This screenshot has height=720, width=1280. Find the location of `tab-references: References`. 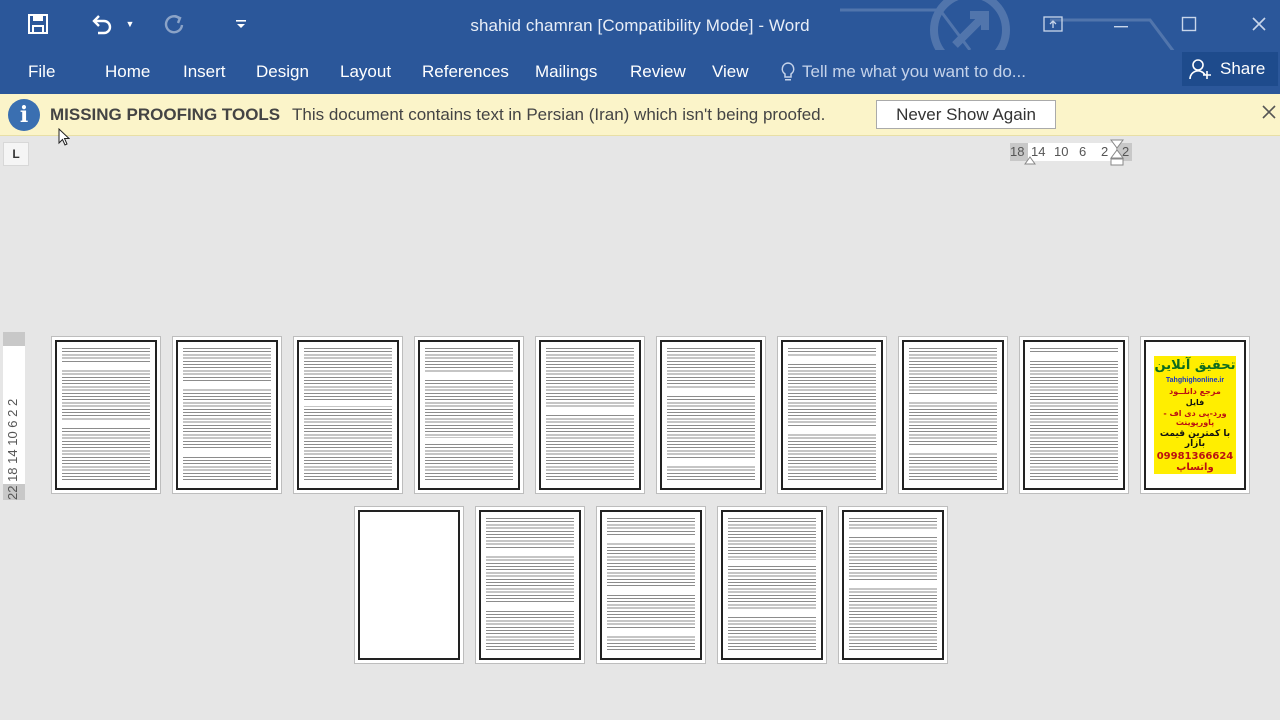

tab-references: References is located at coordinates (465, 72).